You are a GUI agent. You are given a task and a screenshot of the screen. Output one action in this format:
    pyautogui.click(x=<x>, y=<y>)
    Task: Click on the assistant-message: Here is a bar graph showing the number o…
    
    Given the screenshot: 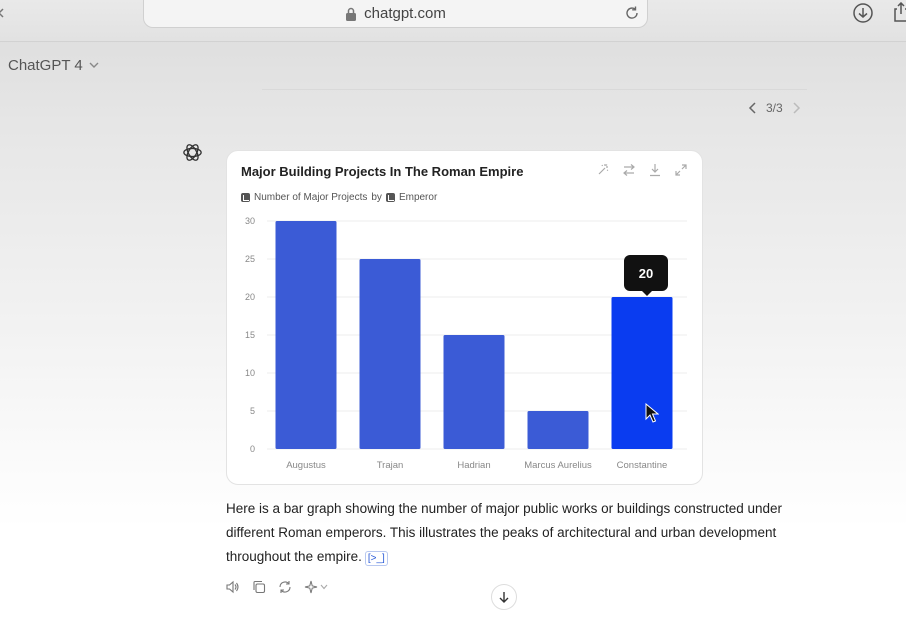 What is the action you would take?
    pyautogui.click(x=511, y=533)
    